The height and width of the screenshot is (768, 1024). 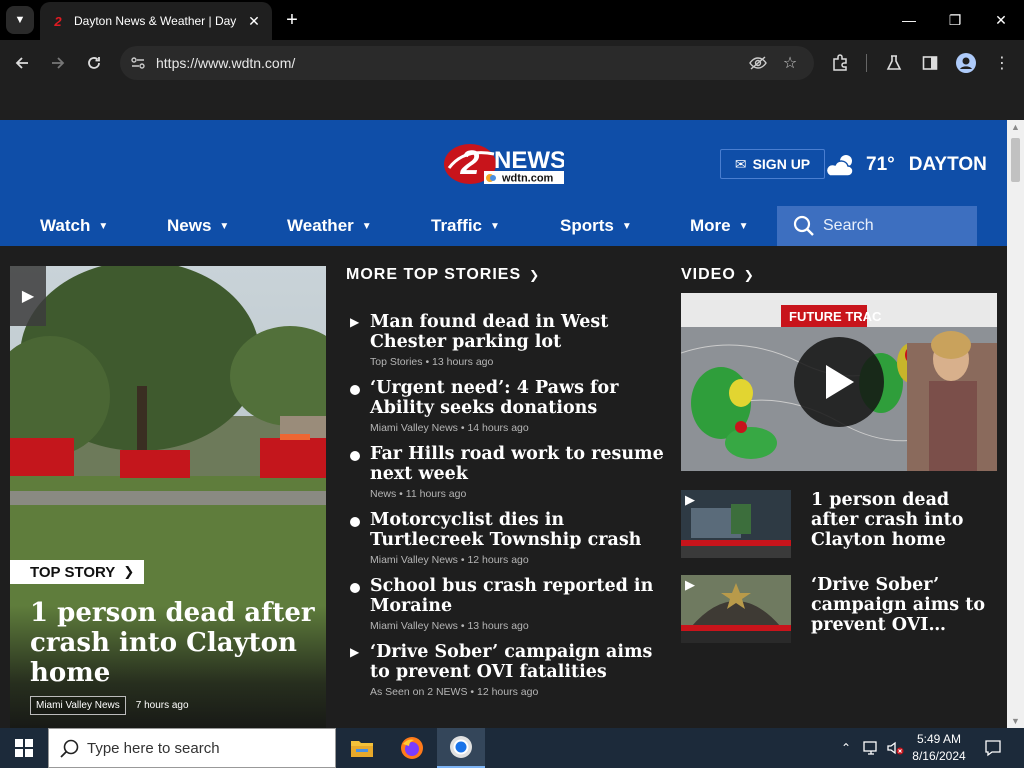 I want to click on firefox-icon, so click(x=412, y=748).